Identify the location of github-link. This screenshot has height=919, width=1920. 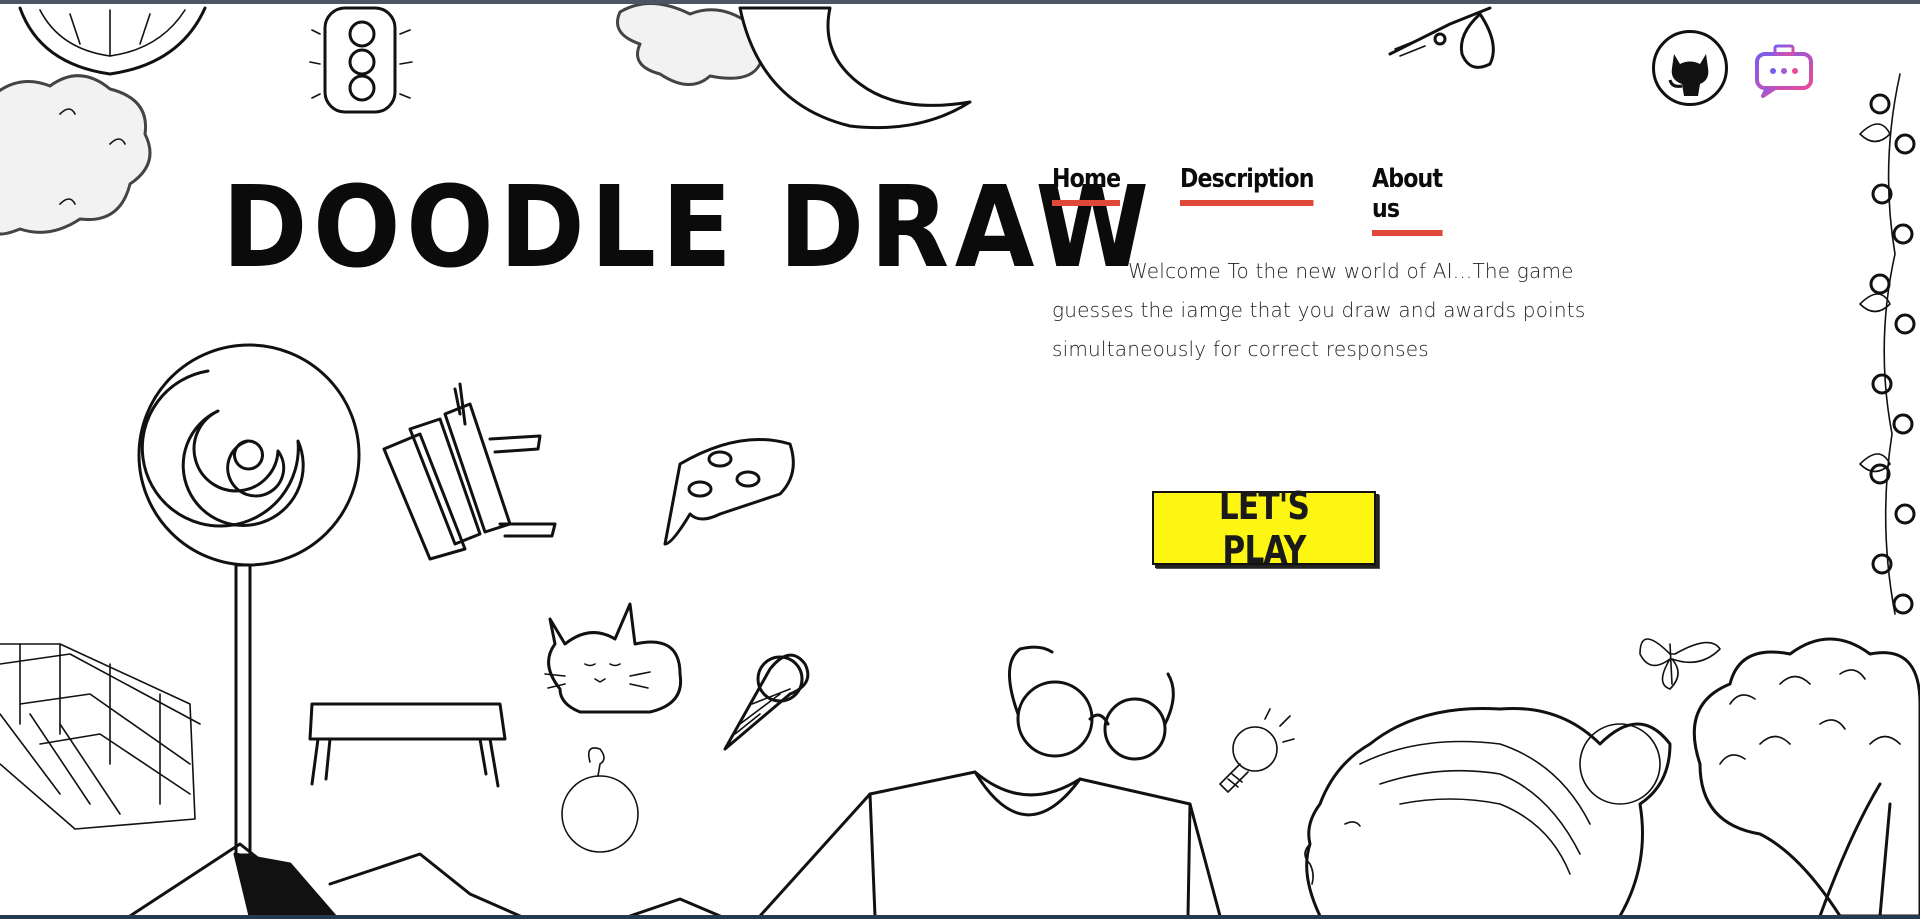
(1690, 68).